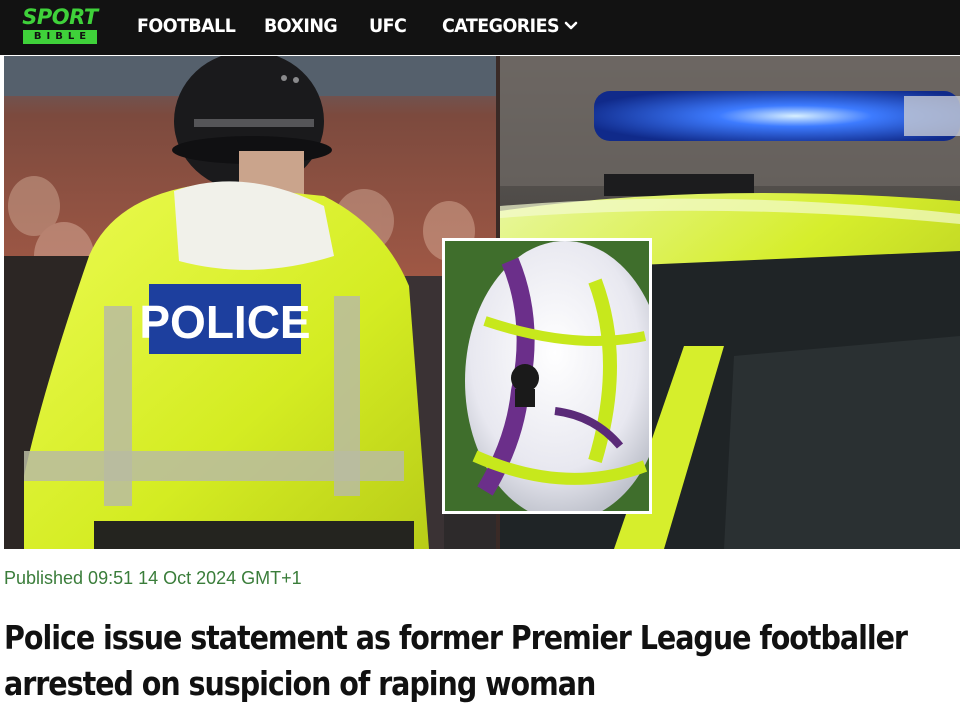 This screenshot has width=960, height=707. Describe the element at coordinates (60, 17) in the screenshot. I see `logo-word-sport: SPORT` at that location.